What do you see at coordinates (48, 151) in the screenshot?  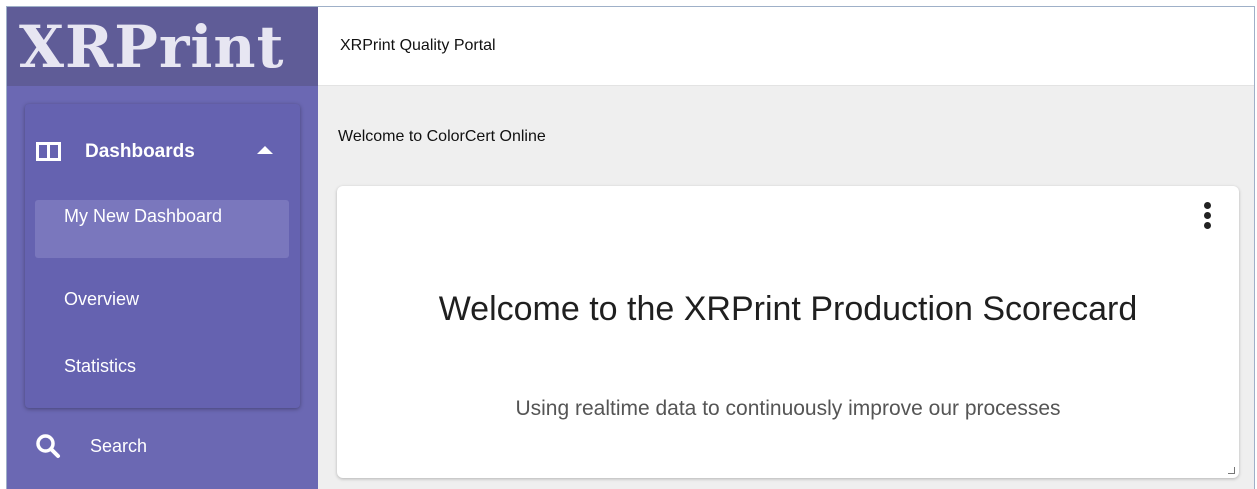 I see `dashboard-columns-icon` at bounding box center [48, 151].